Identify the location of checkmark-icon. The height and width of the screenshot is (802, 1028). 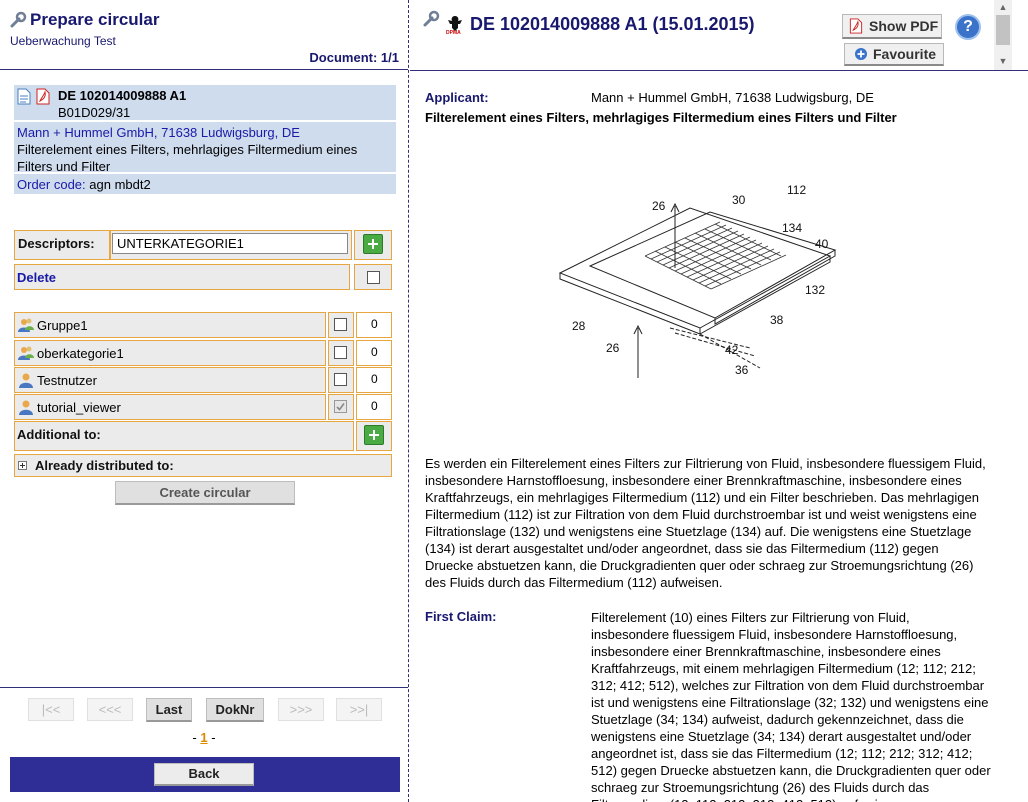
(340, 407).